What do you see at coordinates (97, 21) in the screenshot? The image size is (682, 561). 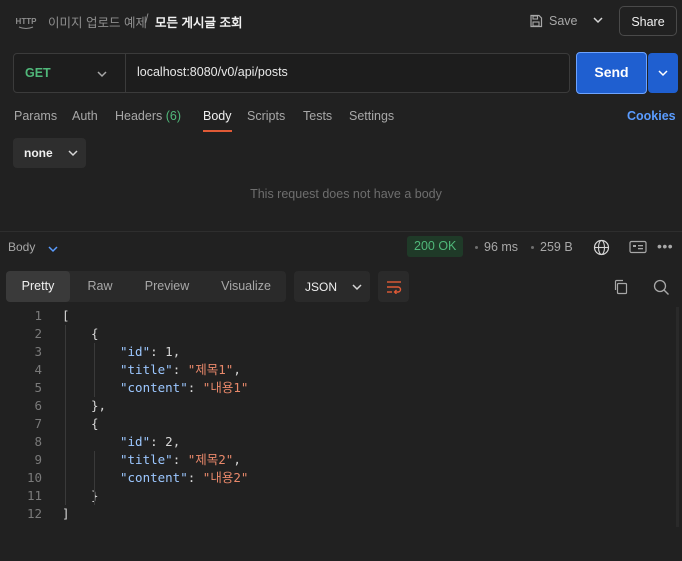 I see `breadcrumb-collection: 이미지 업로드 예제` at bounding box center [97, 21].